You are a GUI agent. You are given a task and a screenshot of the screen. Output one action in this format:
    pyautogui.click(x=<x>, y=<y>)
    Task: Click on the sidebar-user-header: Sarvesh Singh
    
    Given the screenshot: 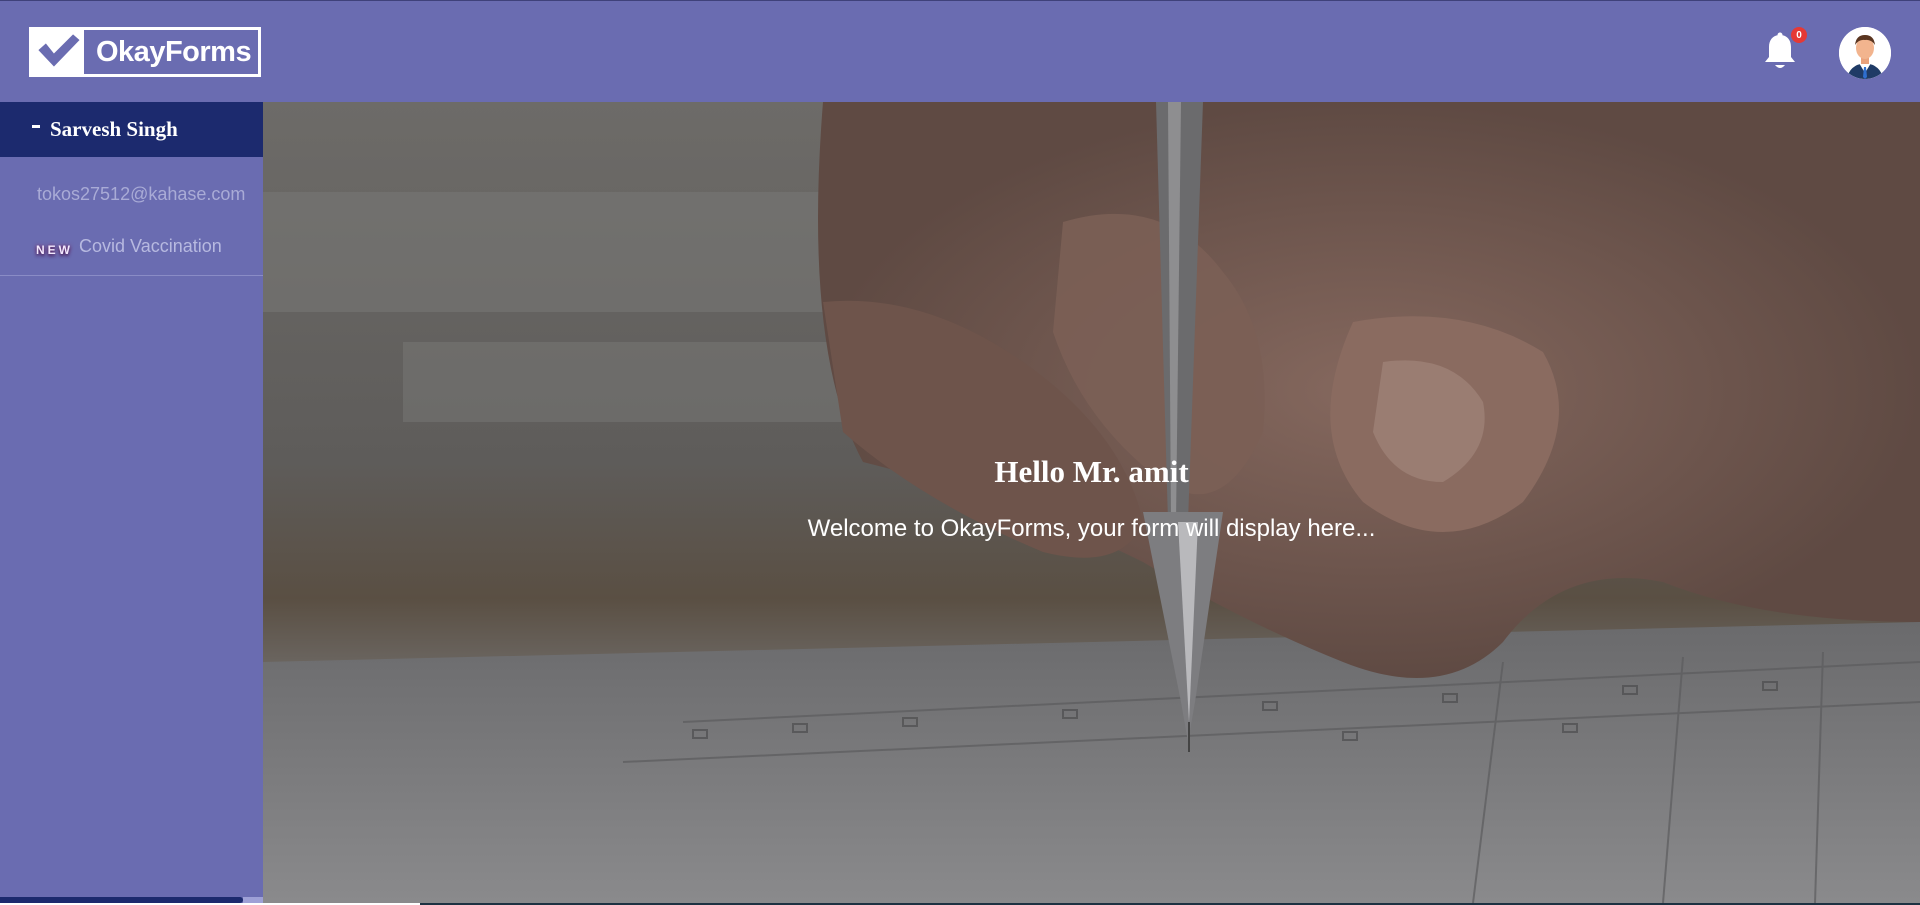 What is the action you would take?
    pyautogui.click(x=131, y=129)
    